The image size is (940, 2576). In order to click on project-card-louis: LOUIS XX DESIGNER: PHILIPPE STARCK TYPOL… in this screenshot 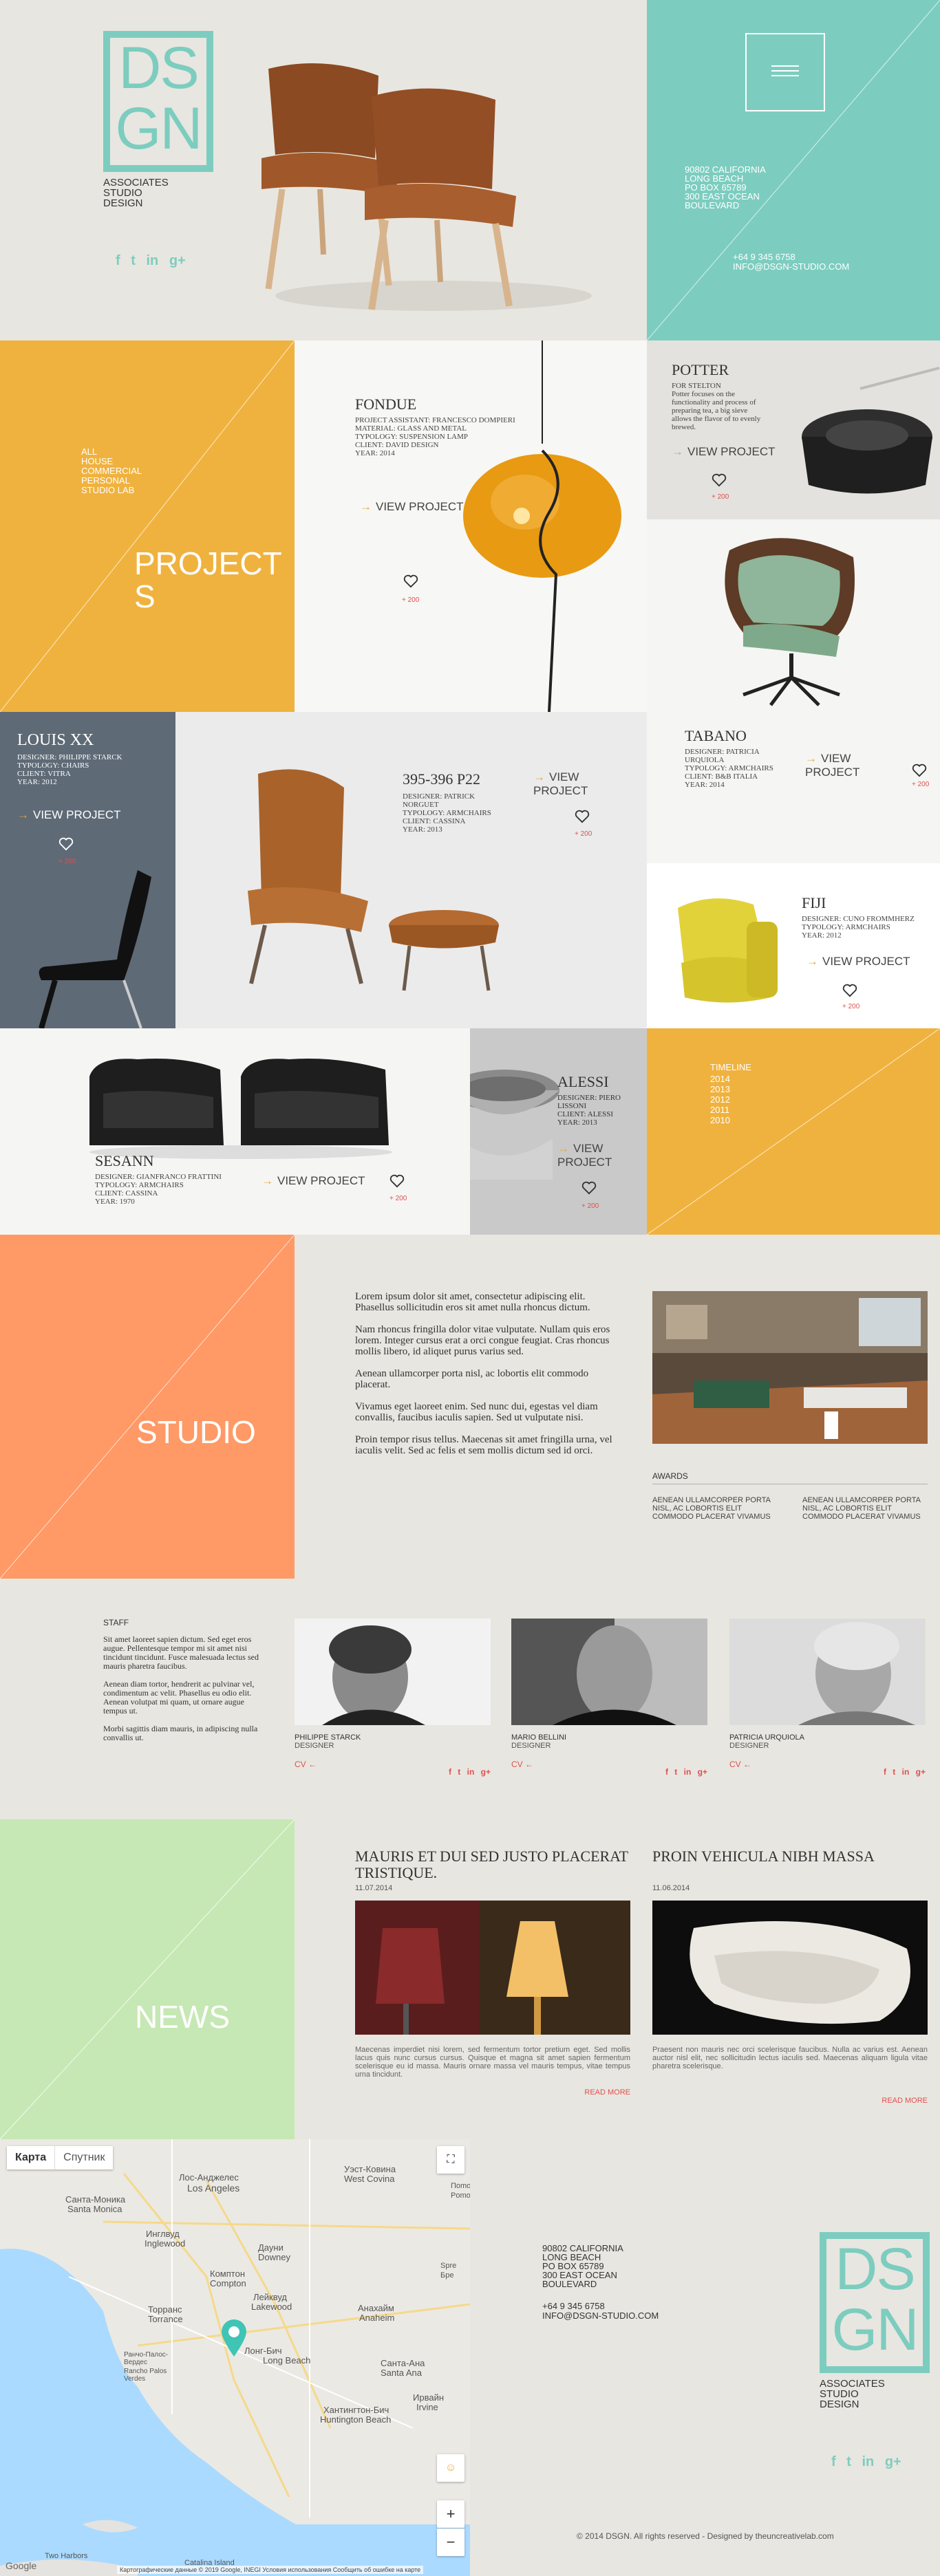, I will do `click(87, 870)`.